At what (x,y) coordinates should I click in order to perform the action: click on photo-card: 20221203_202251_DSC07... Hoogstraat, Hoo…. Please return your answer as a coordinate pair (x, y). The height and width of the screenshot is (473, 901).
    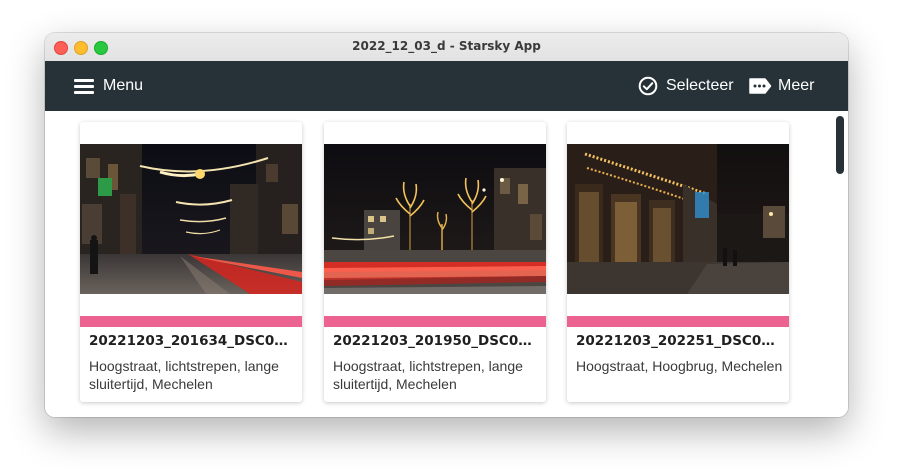
    Looking at the image, I should click on (678, 262).